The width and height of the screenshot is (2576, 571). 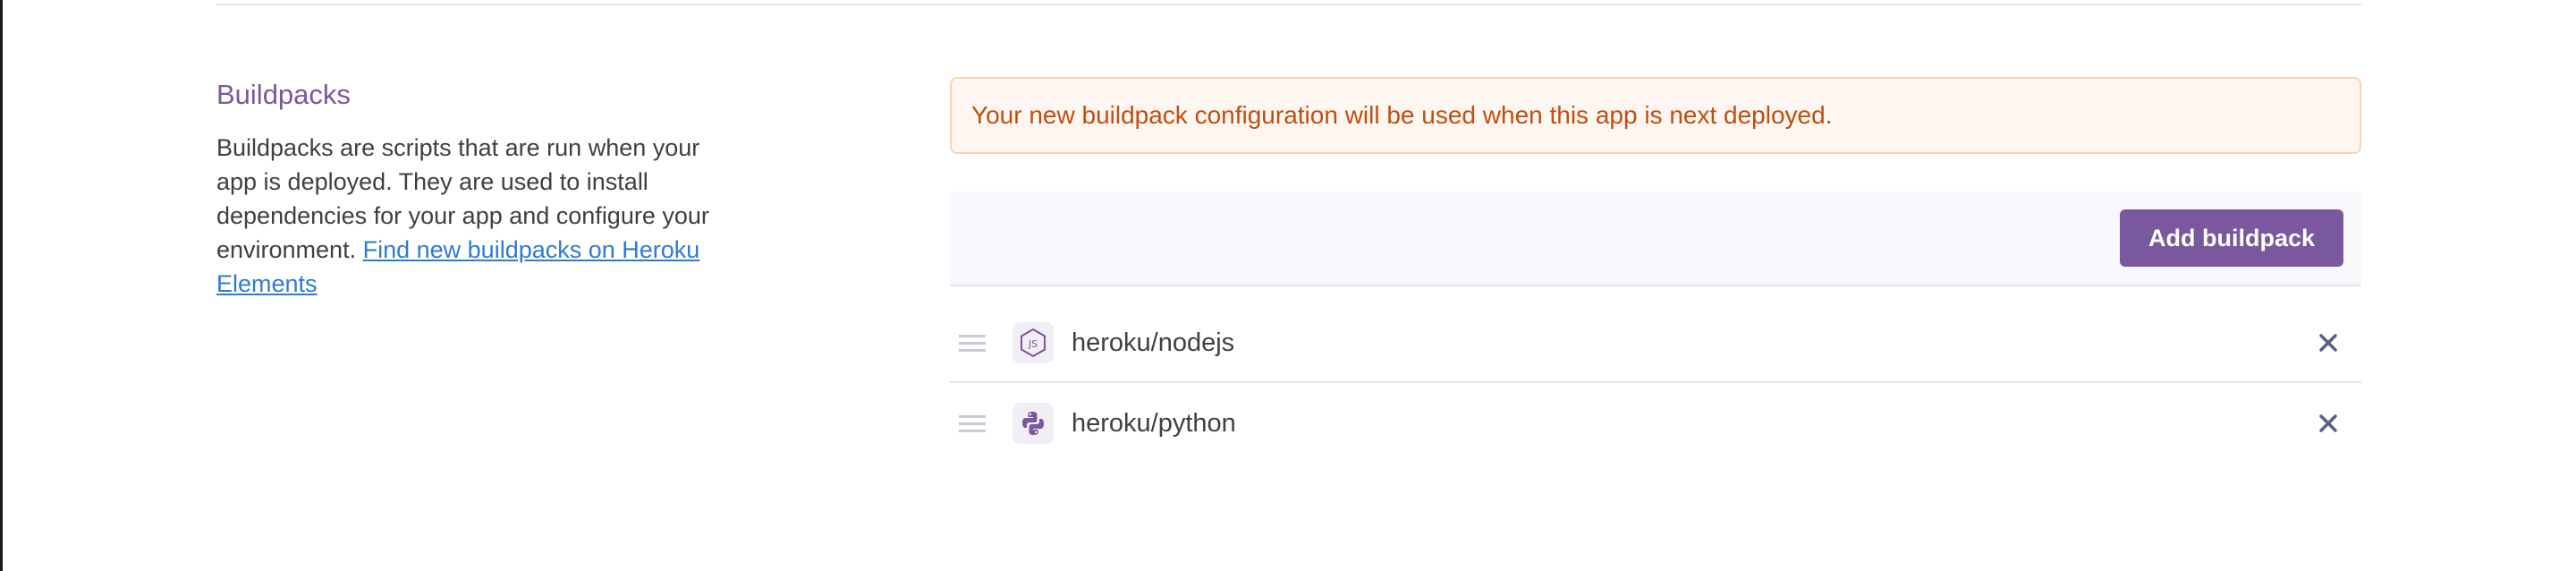 What do you see at coordinates (1655, 423) in the screenshot?
I see `buildpack-row: heroku/python` at bounding box center [1655, 423].